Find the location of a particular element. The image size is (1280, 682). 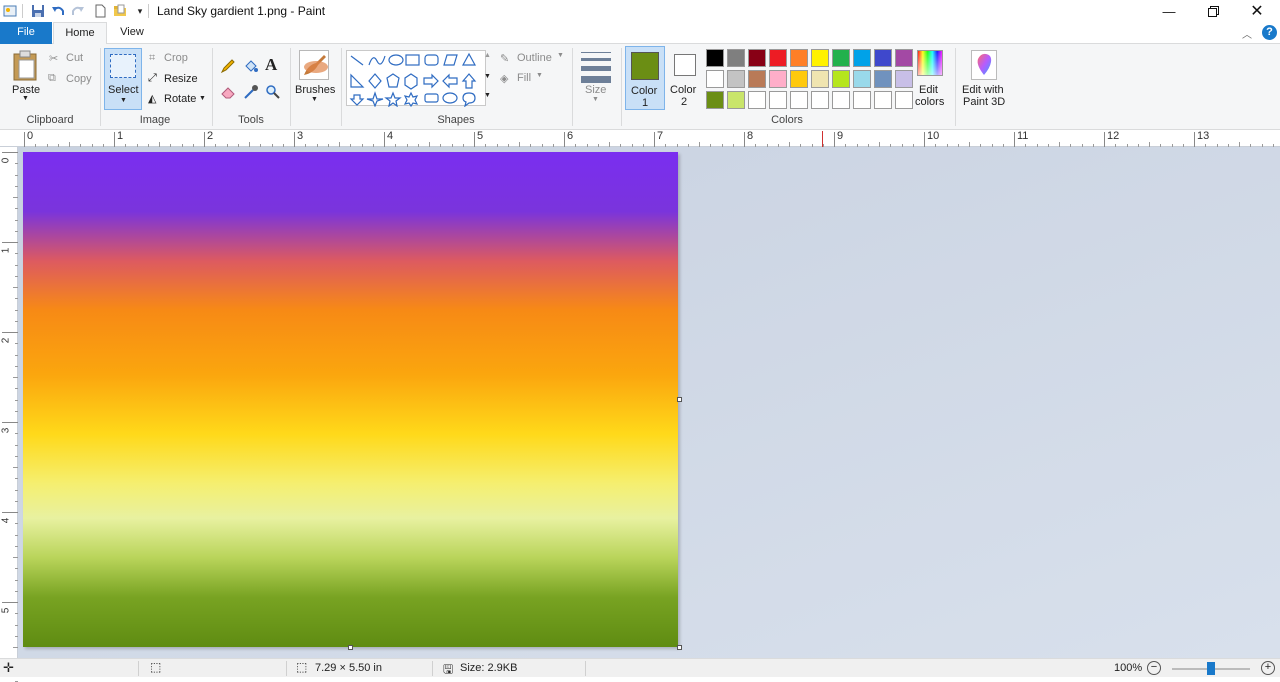

crop-icon: ⌗ is located at coordinates (152, 58).